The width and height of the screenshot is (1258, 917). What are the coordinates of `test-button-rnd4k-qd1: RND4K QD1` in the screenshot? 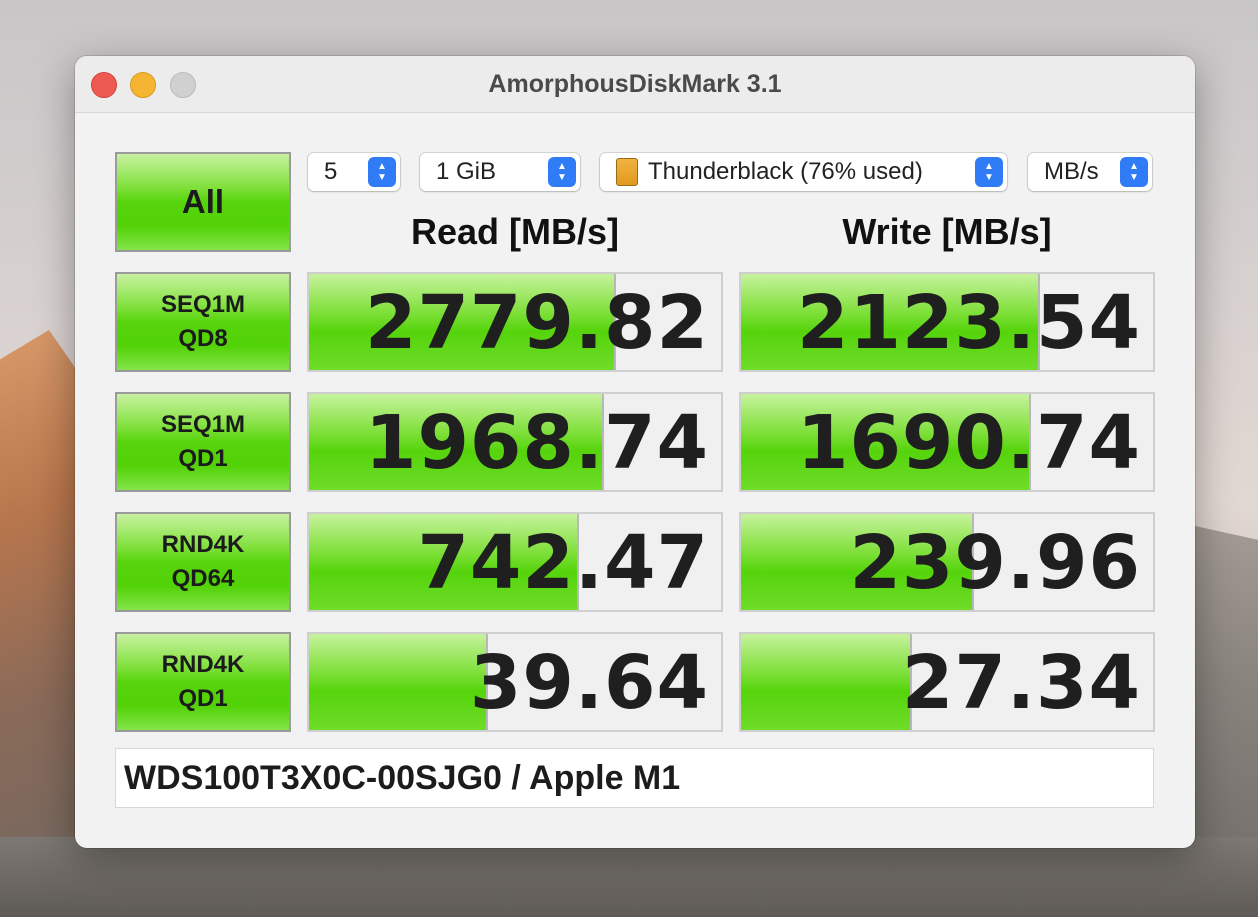 It's located at (203, 682).